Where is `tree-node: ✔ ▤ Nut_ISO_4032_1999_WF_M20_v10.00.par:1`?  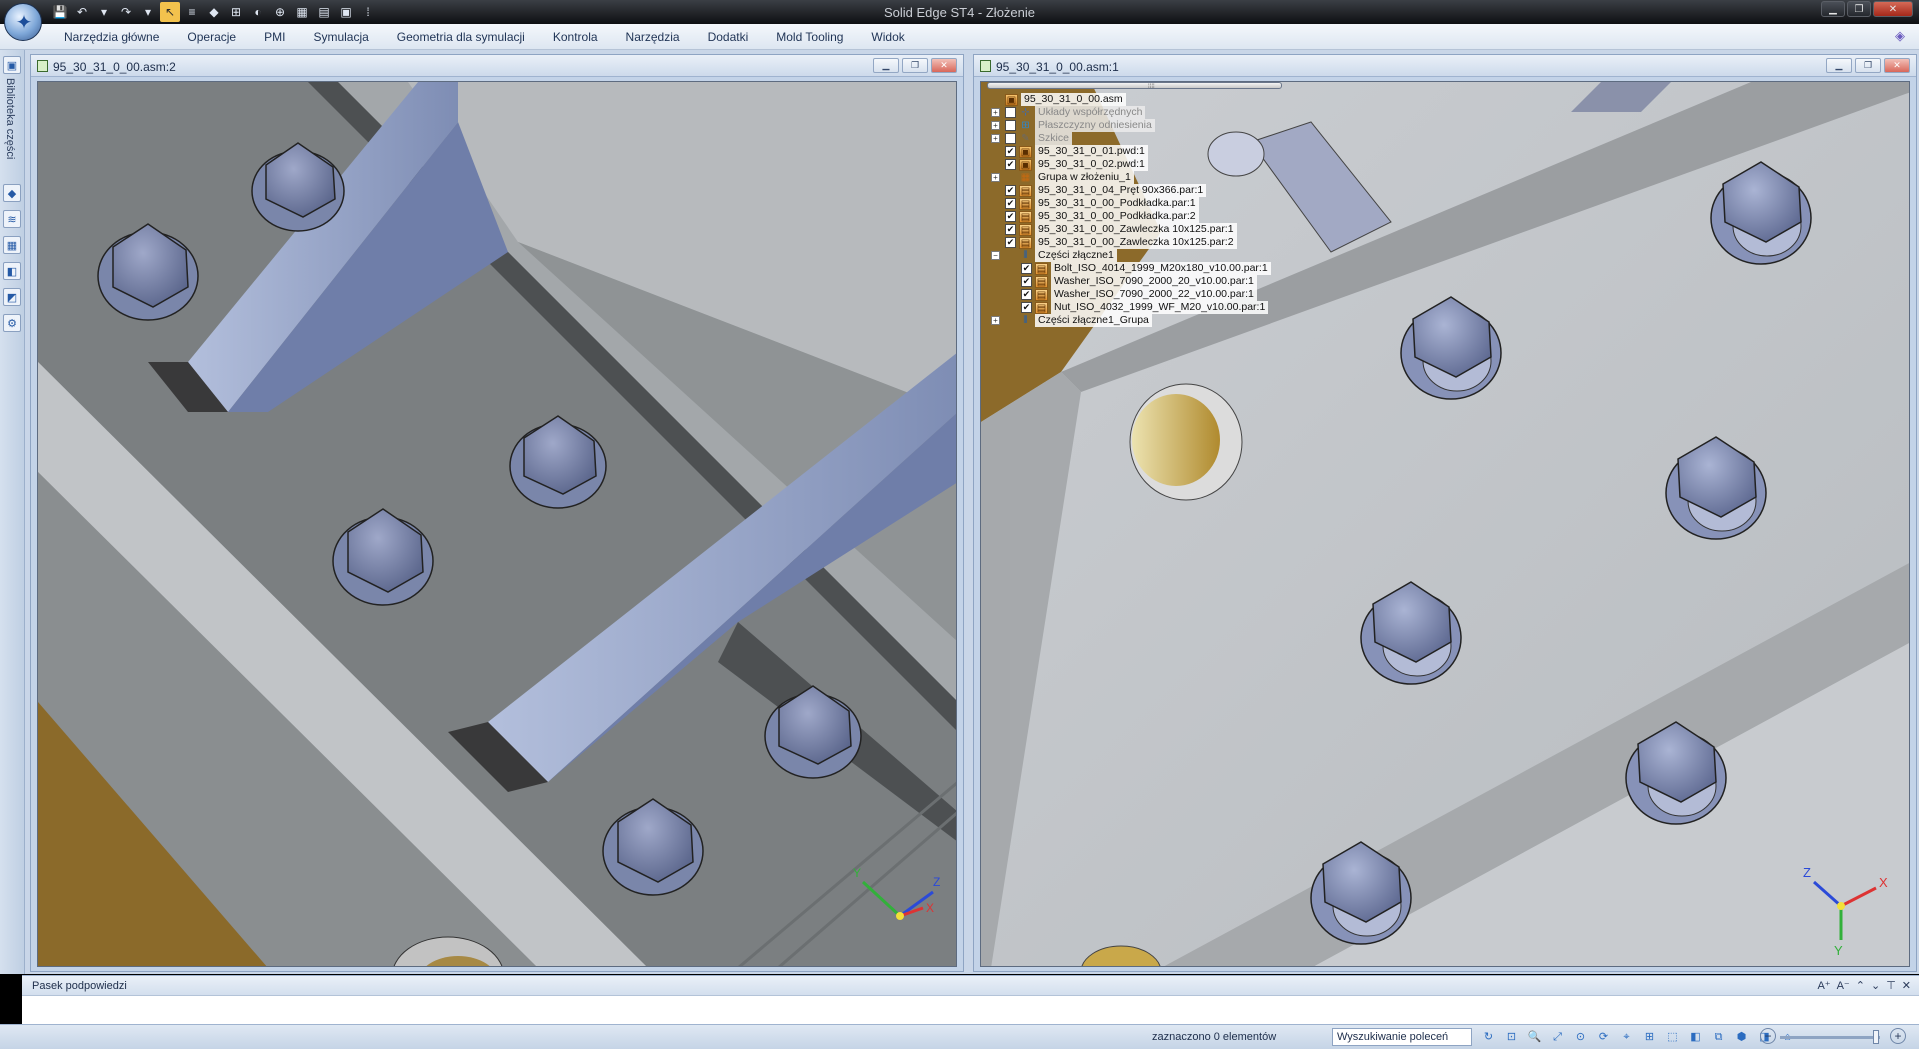 tree-node: ✔ ▤ Nut_ISO_4032_1999_WF_M20_v10.00.par:1 is located at coordinates (1138, 307).